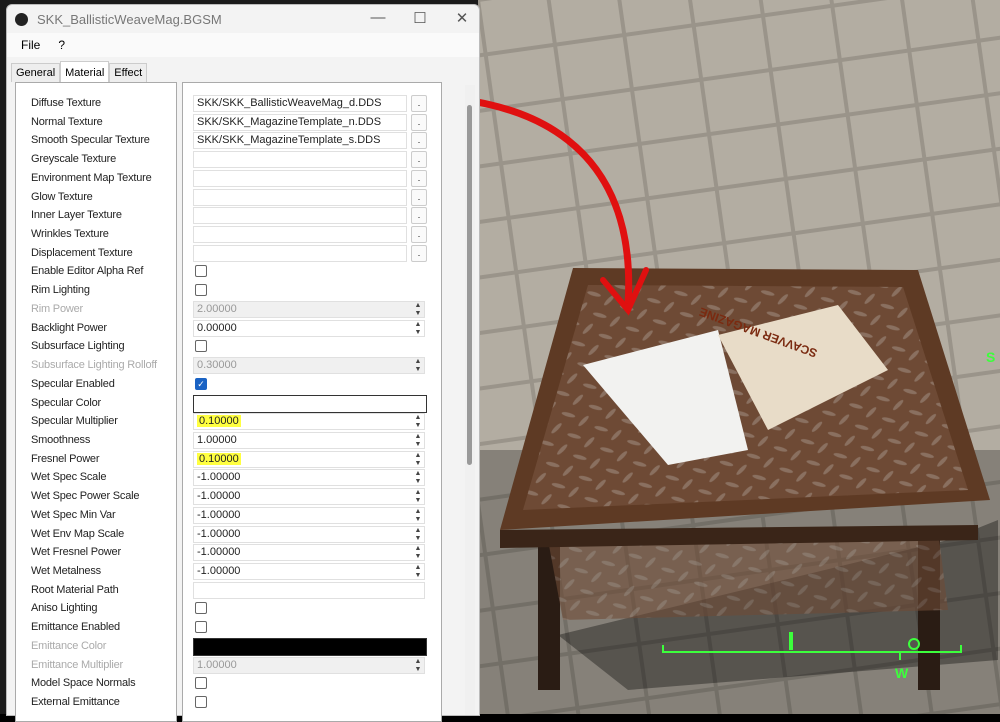 This screenshot has height=722, width=1000. Describe the element at coordinates (420, 18) in the screenshot. I see `maximize-button: ☐` at that location.